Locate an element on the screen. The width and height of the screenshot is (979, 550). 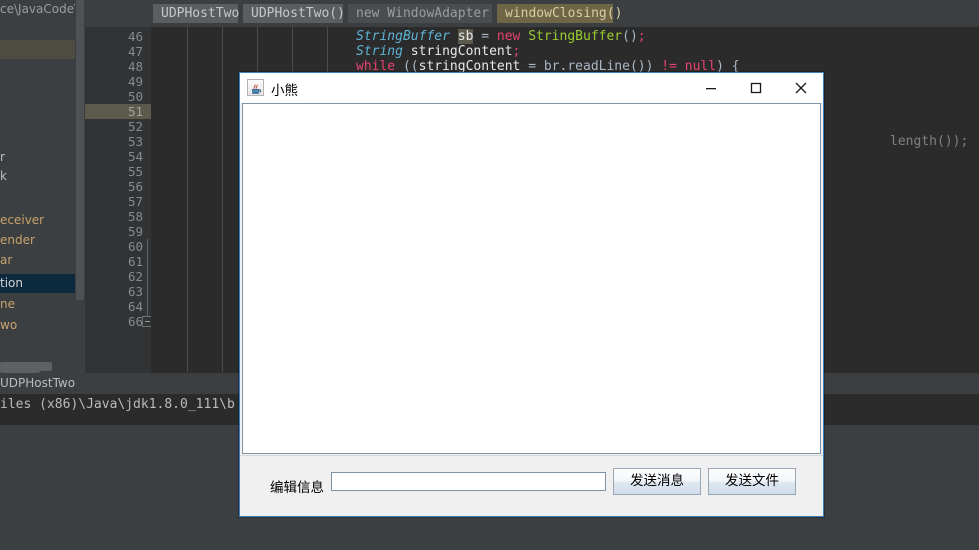
send-file-button: 发送文件 is located at coordinates (752, 481).